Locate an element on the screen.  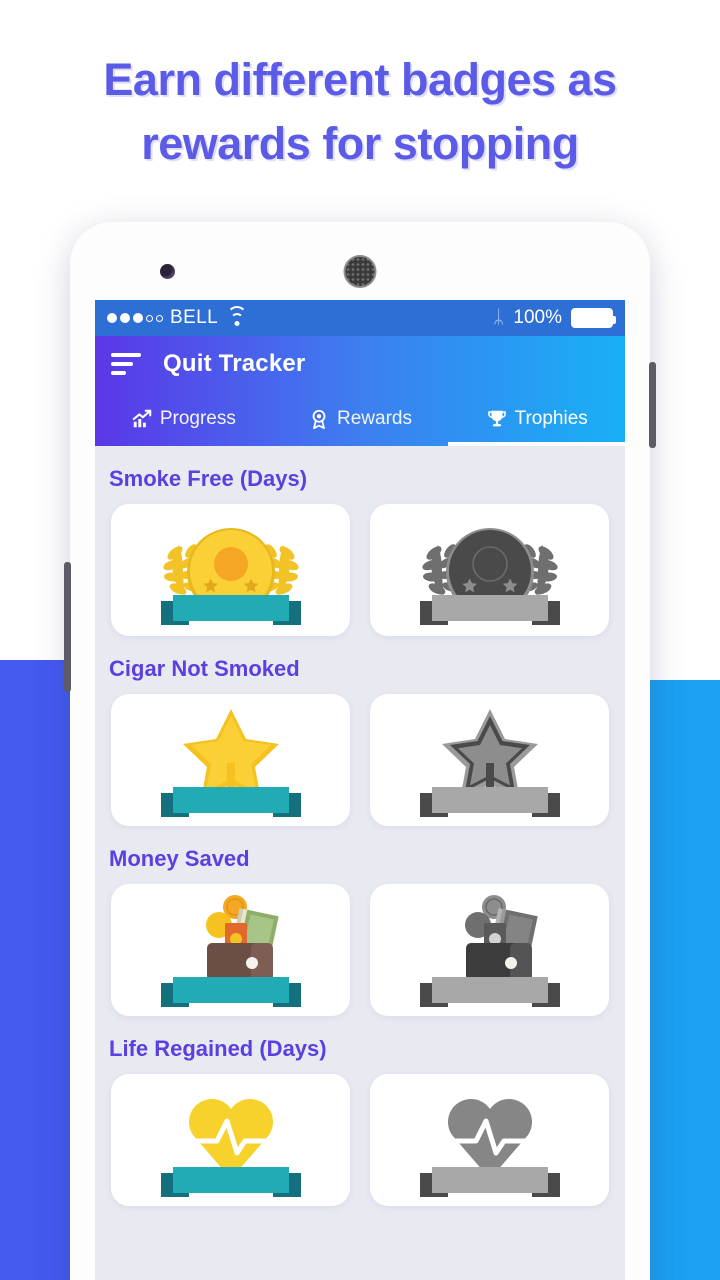
phone-volume-button is located at coordinates (67, 627).